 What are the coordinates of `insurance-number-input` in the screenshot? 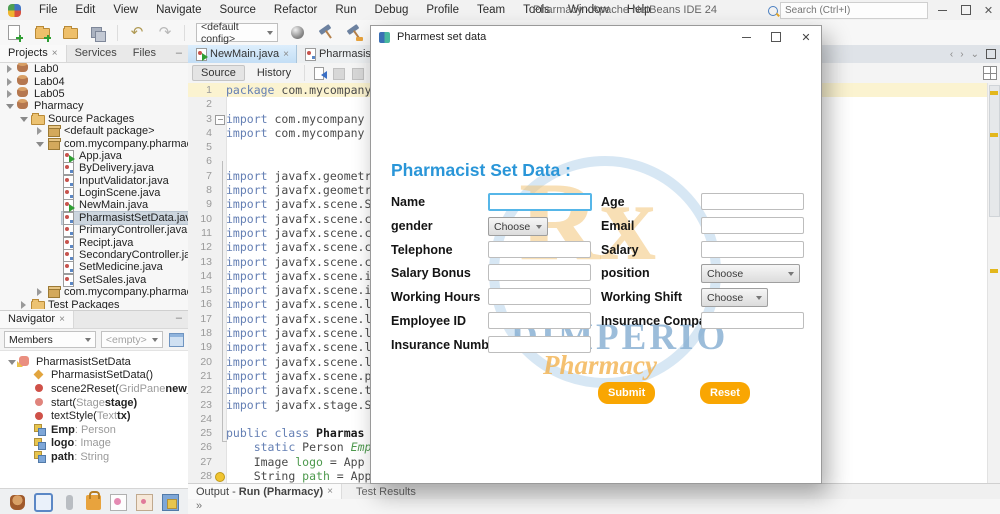 It's located at (539, 344).